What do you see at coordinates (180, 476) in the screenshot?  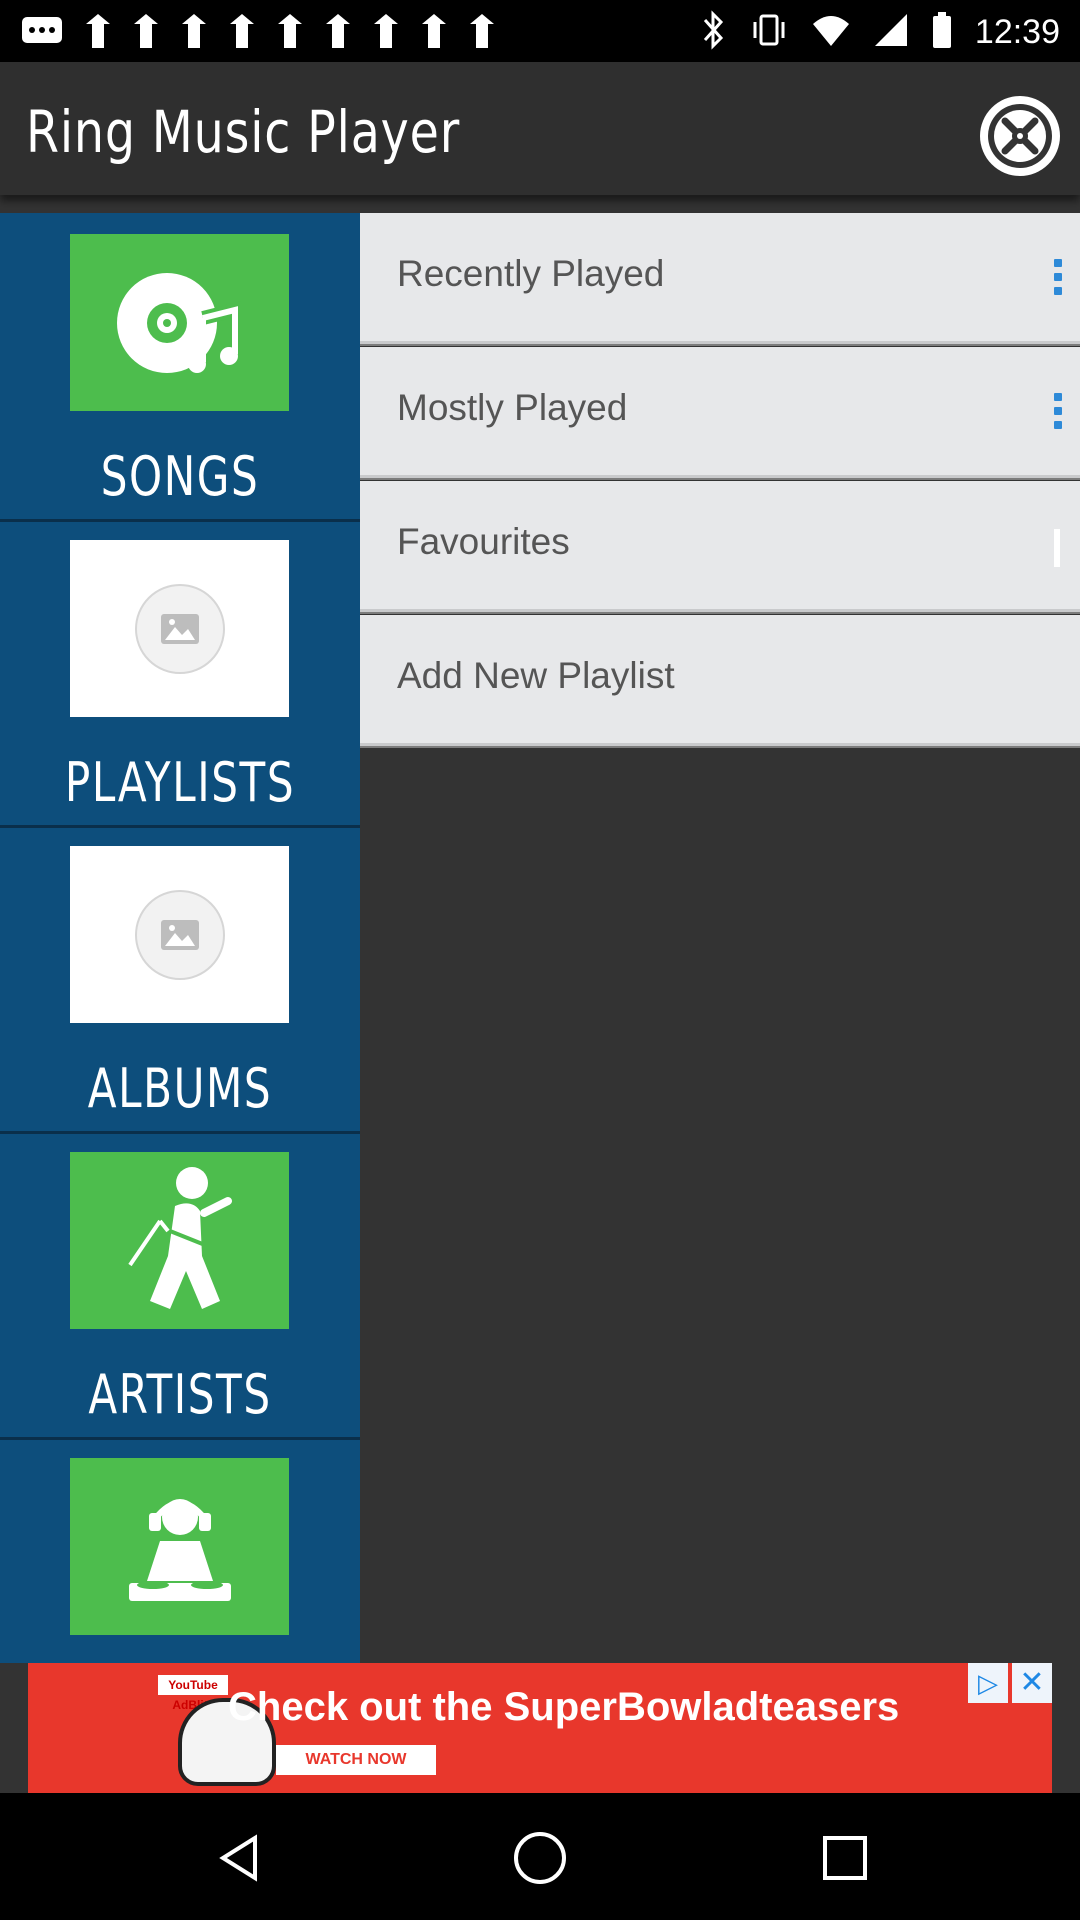 I see `category-label: SONGS` at bounding box center [180, 476].